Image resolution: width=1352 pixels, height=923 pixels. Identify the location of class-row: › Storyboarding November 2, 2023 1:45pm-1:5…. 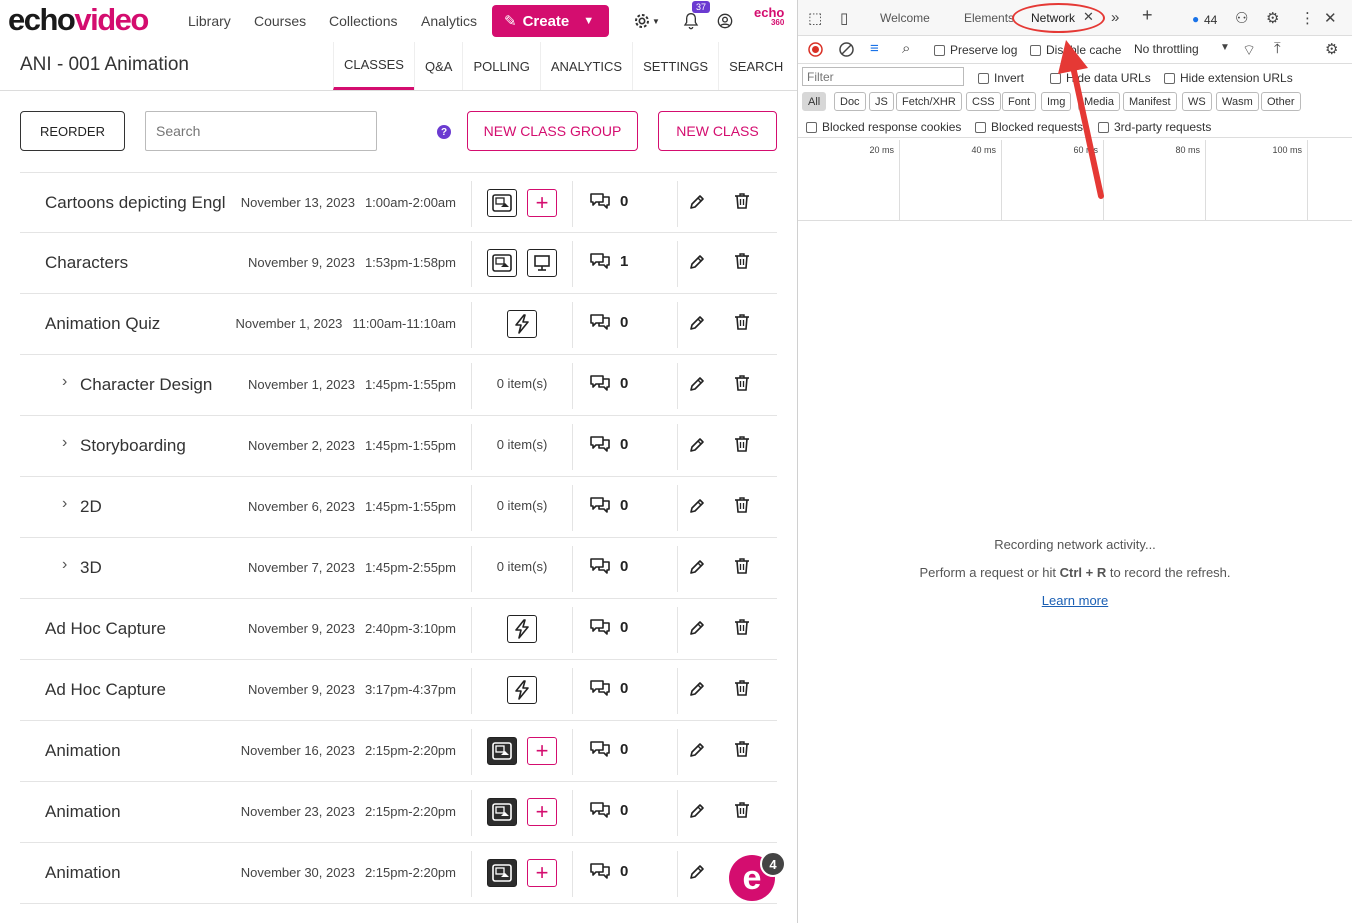
(398, 446).